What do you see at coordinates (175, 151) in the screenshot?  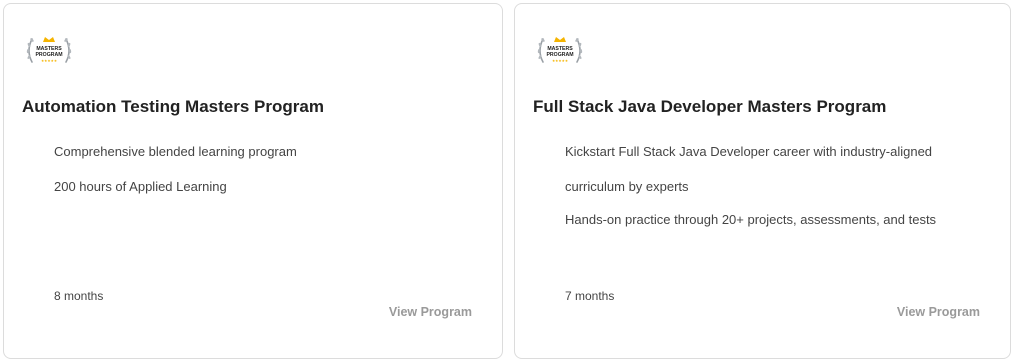 I see `highlight-item: Comprehensive blended learning program` at bounding box center [175, 151].